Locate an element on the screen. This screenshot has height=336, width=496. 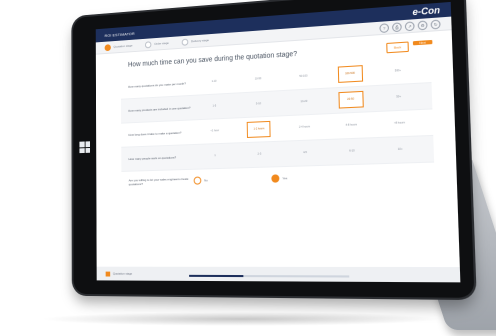
option-selected: 100-500 is located at coordinates (350, 74).